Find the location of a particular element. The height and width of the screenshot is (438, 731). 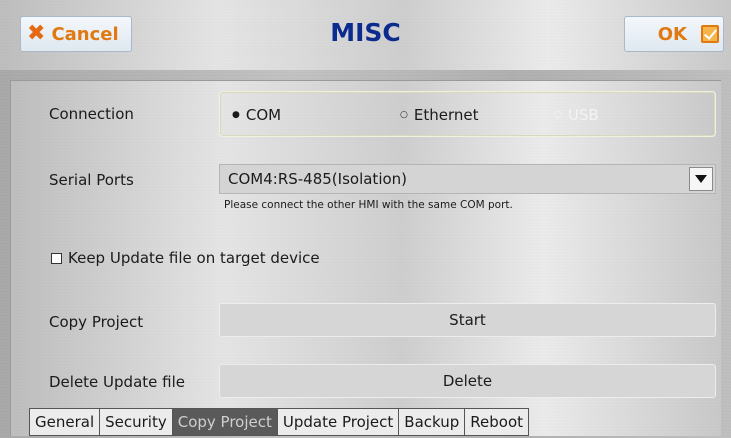

chevron-down-icon is located at coordinates (701, 179).